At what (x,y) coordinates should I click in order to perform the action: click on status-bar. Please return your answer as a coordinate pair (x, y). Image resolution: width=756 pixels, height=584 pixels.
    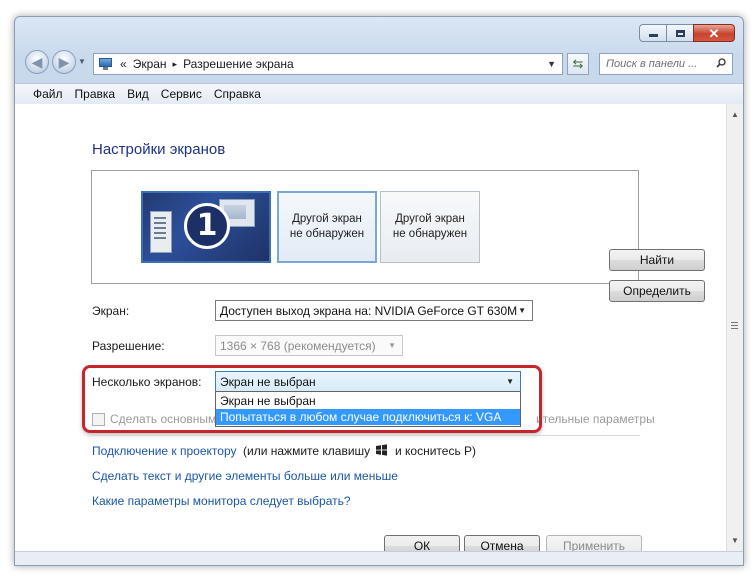
    Looking at the image, I should click on (379, 558).